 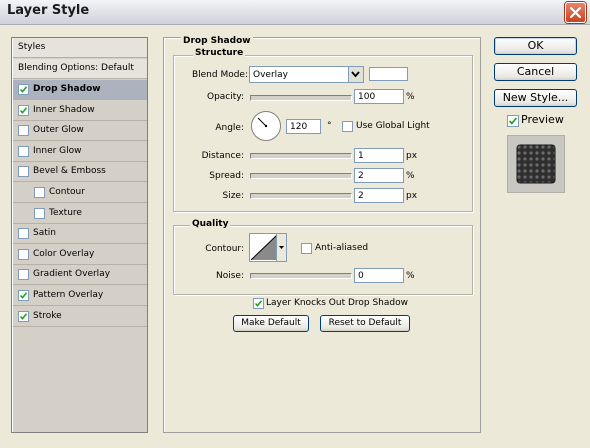 What do you see at coordinates (67, 192) in the screenshot?
I see `style-item-label: Contour` at bounding box center [67, 192].